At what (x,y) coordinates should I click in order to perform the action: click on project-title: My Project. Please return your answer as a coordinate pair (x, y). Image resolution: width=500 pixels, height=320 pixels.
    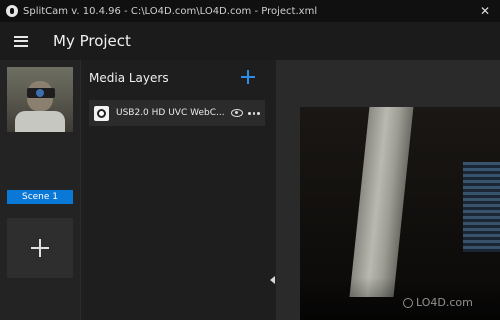
    Looking at the image, I should click on (92, 41).